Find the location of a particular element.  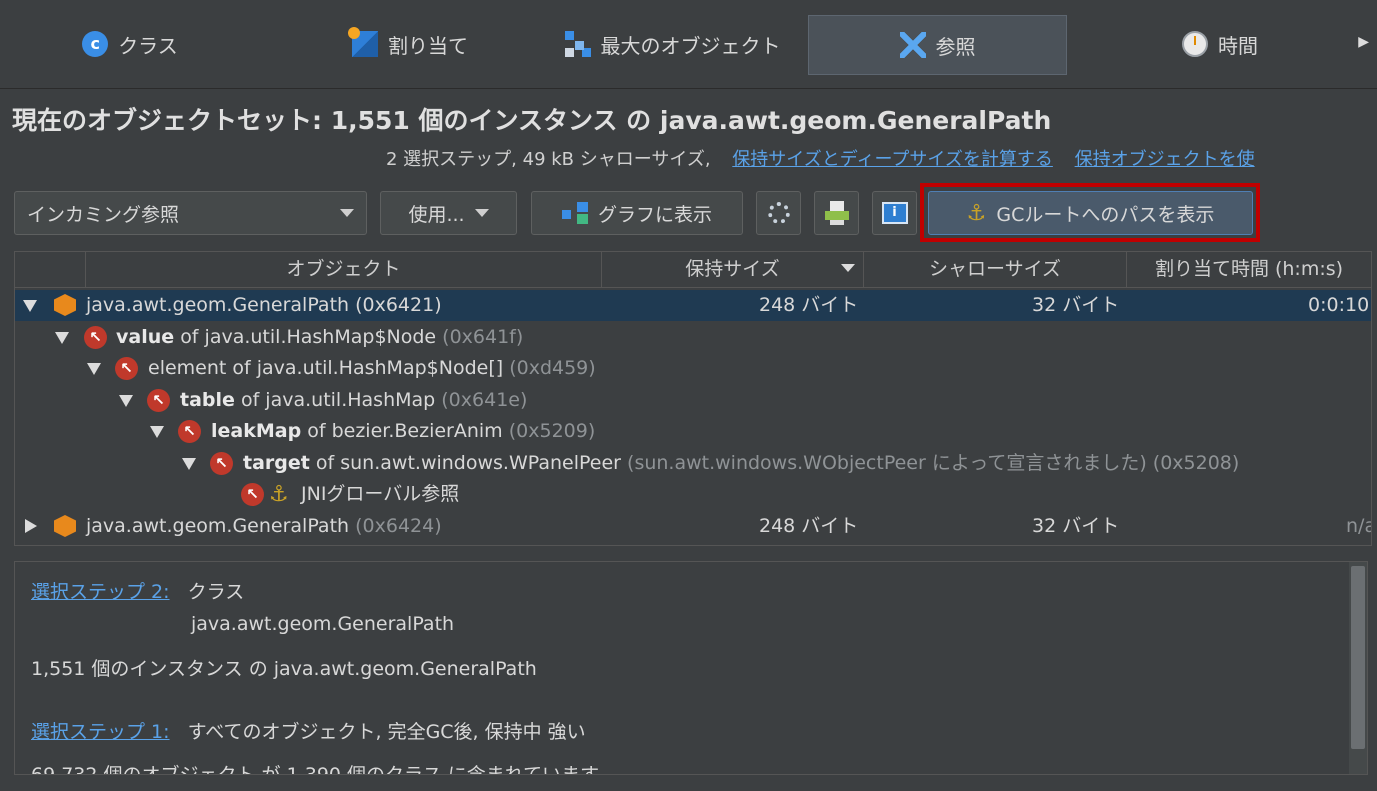

show-in-graph-button: グラフに表示 is located at coordinates (637, 213).